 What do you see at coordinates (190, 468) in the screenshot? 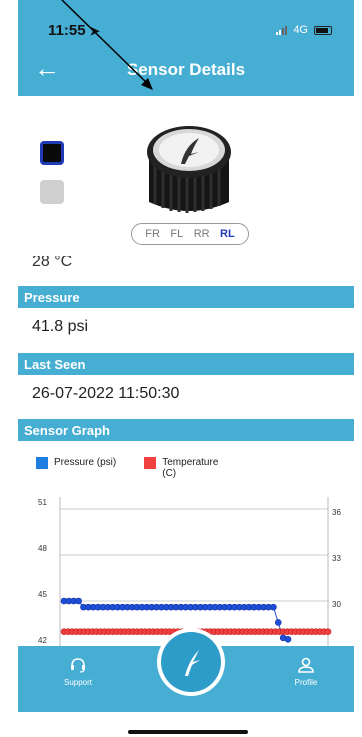
I see `legend-temperature-label: Temperature (C)` at bounding box center [190, 468].